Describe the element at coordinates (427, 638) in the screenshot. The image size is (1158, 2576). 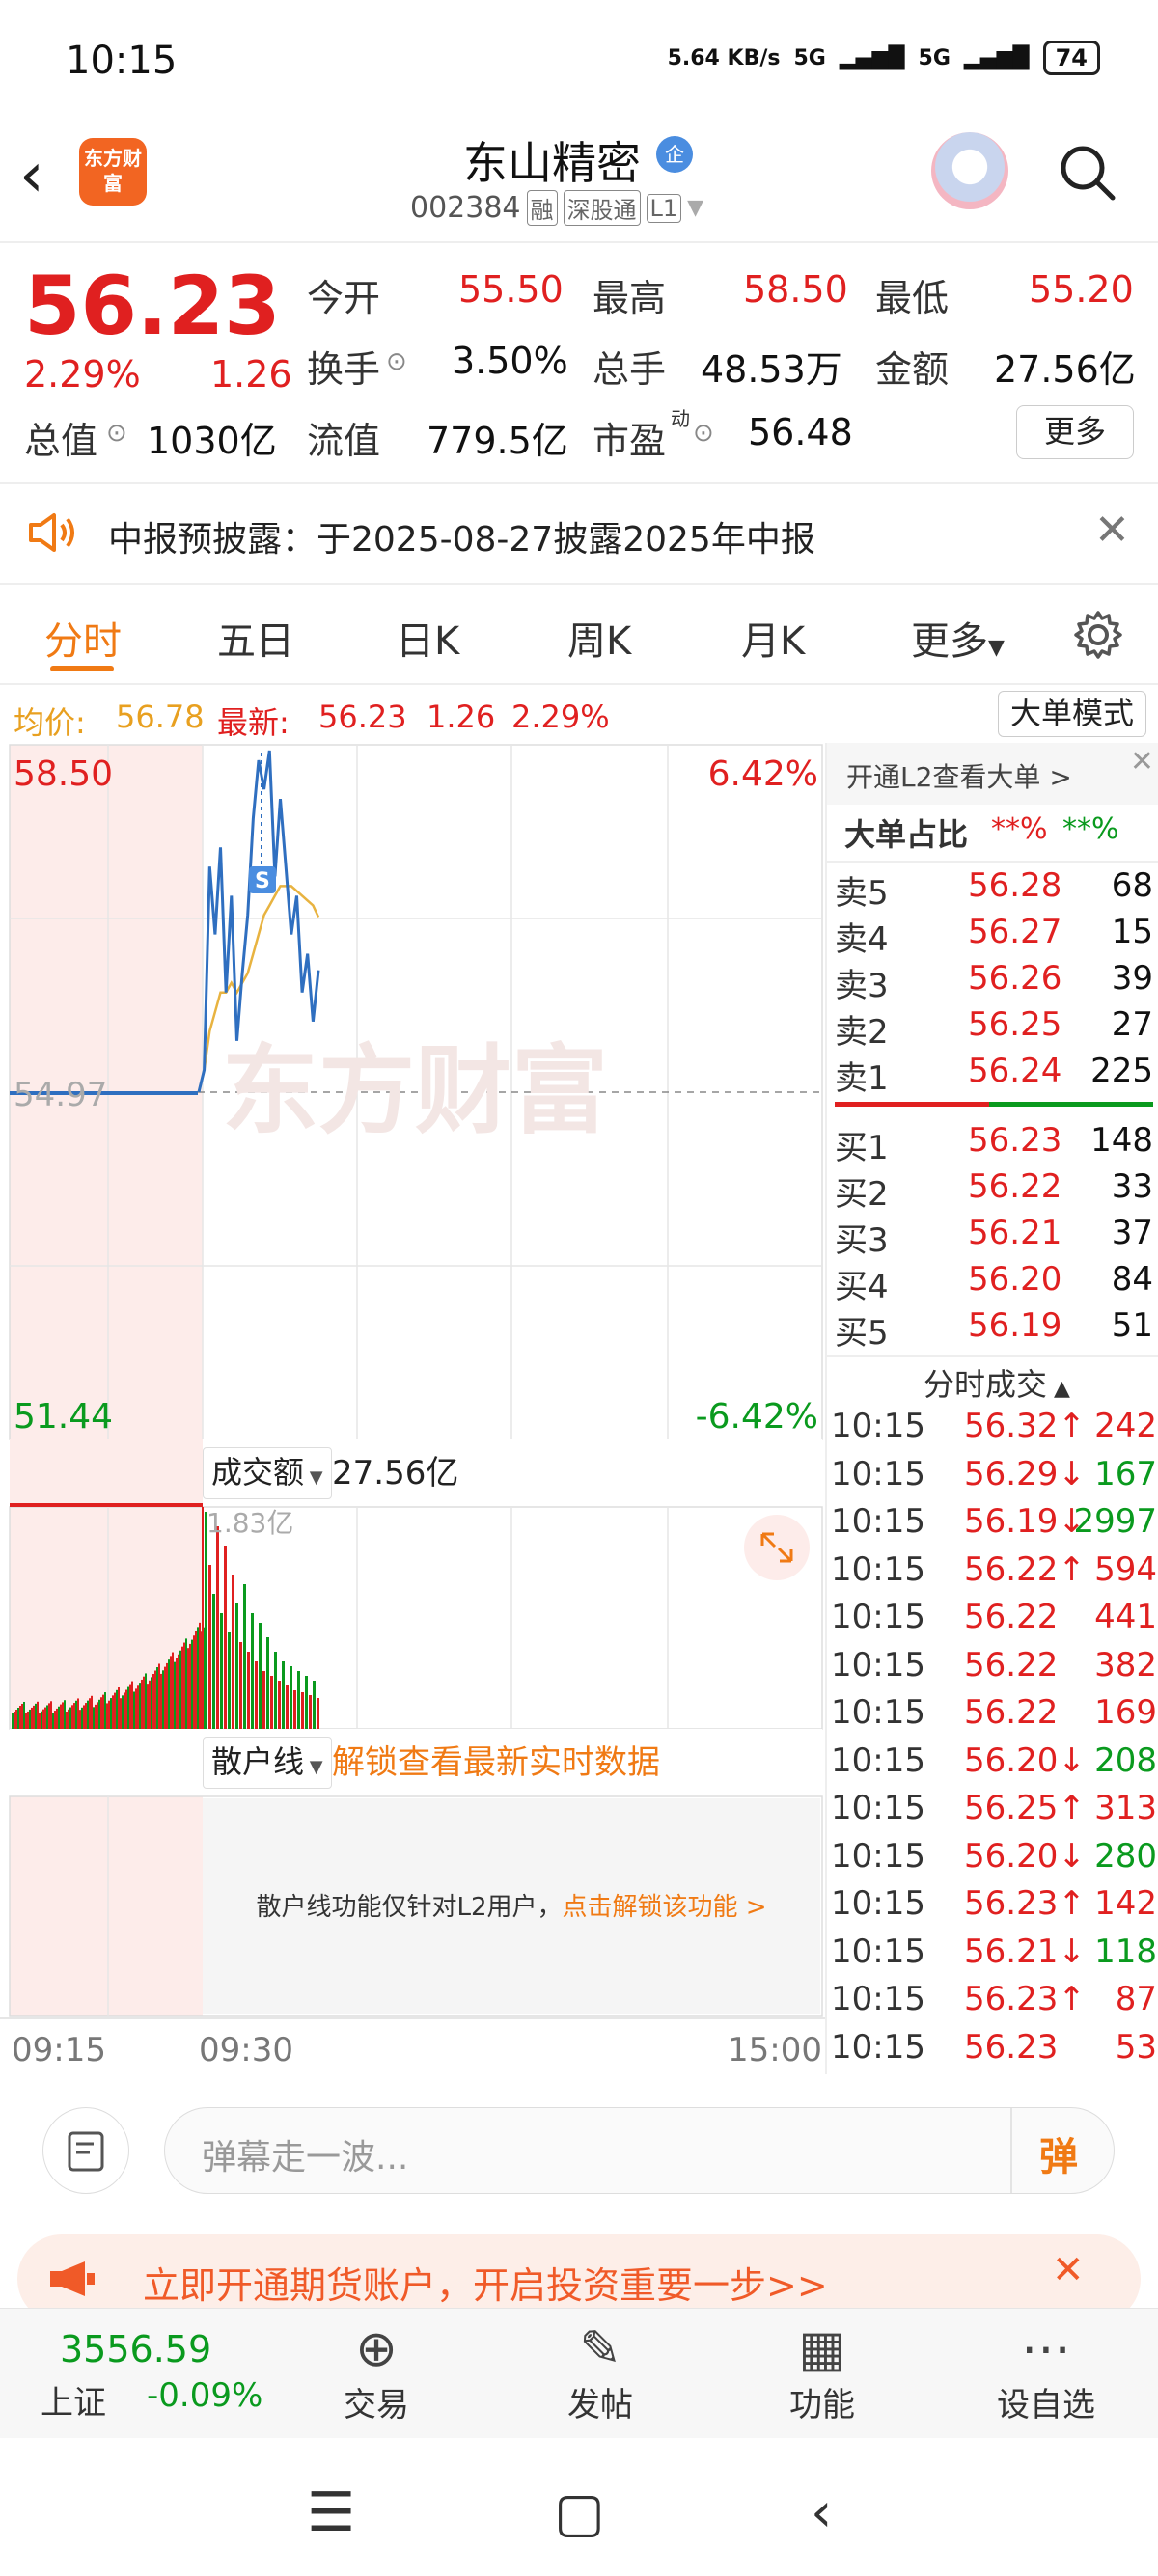
I see `tab-daily-k: 日K` at that location.